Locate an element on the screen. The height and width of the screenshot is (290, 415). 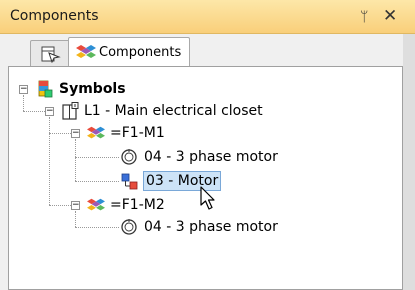
tab-navigator is located at coordinates (50, 53).